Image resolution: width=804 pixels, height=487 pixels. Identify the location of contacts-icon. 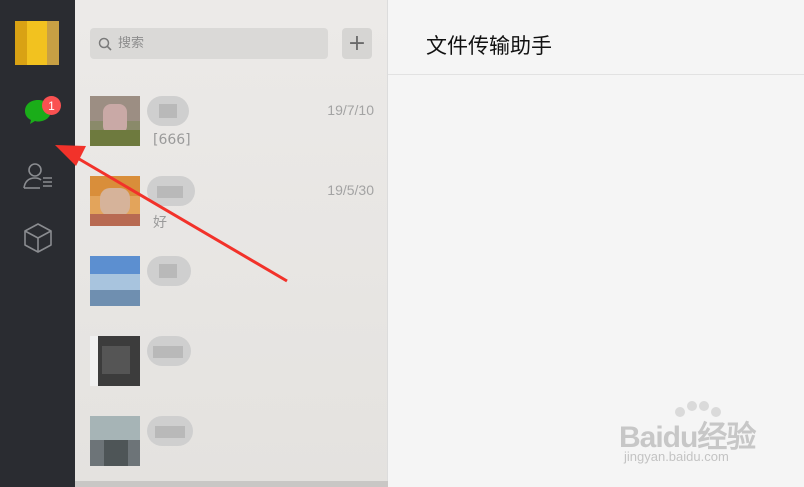
(38, 176).